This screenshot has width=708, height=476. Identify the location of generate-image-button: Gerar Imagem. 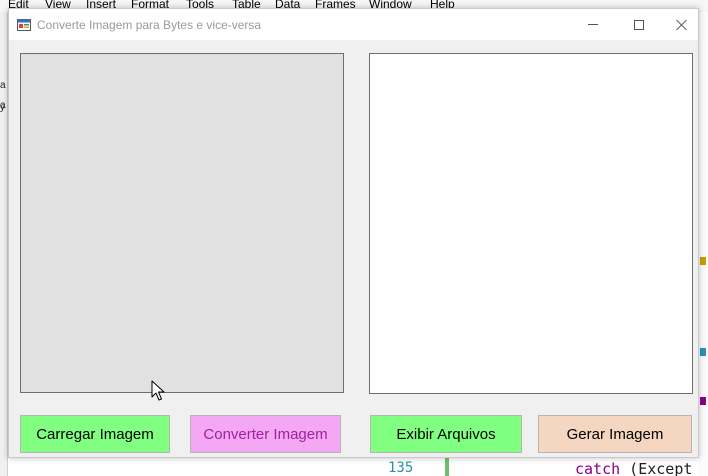
(615, 434).